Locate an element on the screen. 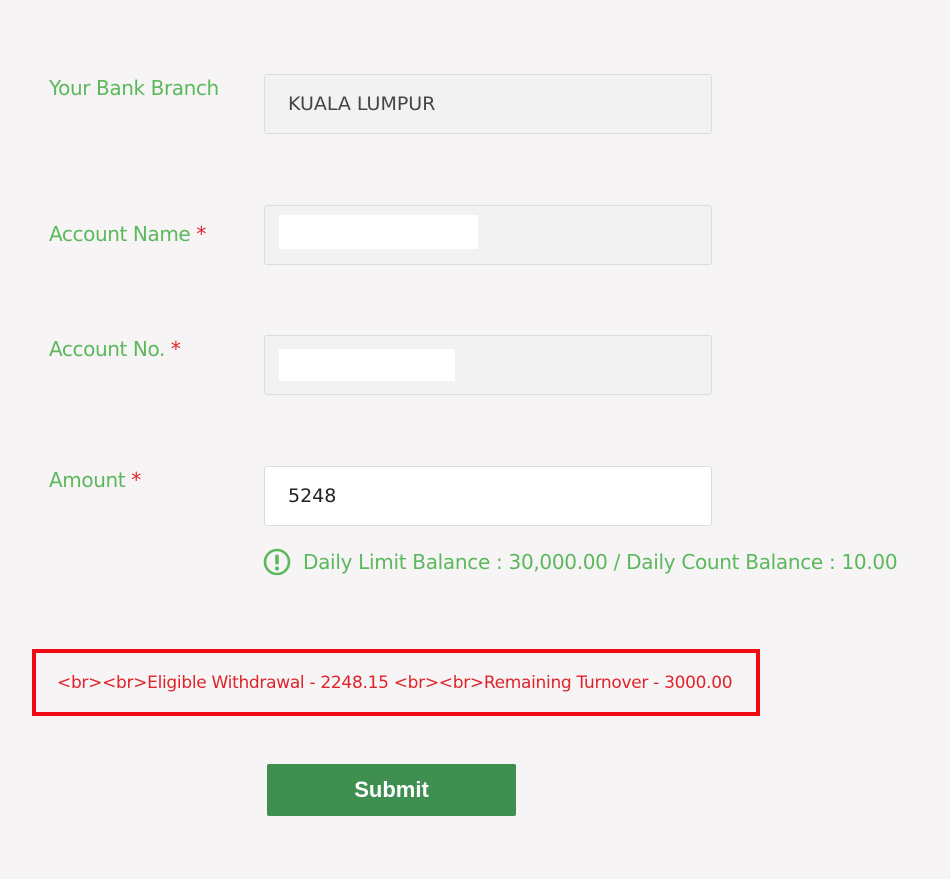  submit-button: Submit is located at coordinates (391, 790).